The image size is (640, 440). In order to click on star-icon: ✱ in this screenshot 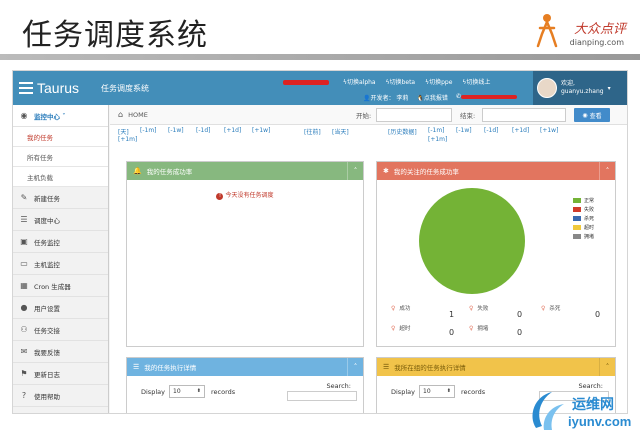, I will do `click(386, 171)`.